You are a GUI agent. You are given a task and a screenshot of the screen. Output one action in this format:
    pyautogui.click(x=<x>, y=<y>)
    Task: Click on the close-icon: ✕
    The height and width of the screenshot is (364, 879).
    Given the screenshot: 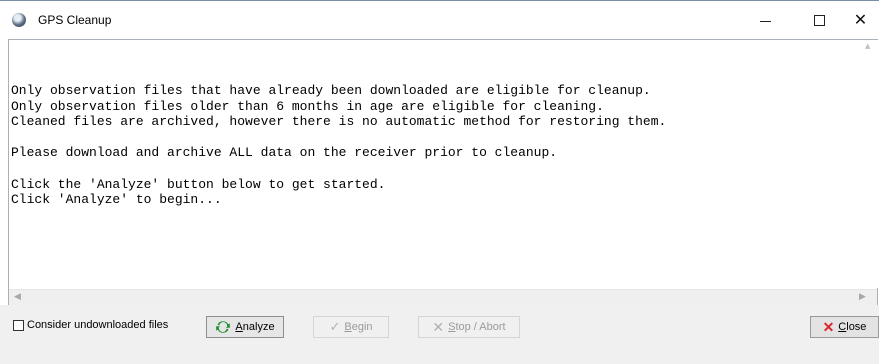 What is the action you would take?
    pyautogui.click(x=860, y=19)
    